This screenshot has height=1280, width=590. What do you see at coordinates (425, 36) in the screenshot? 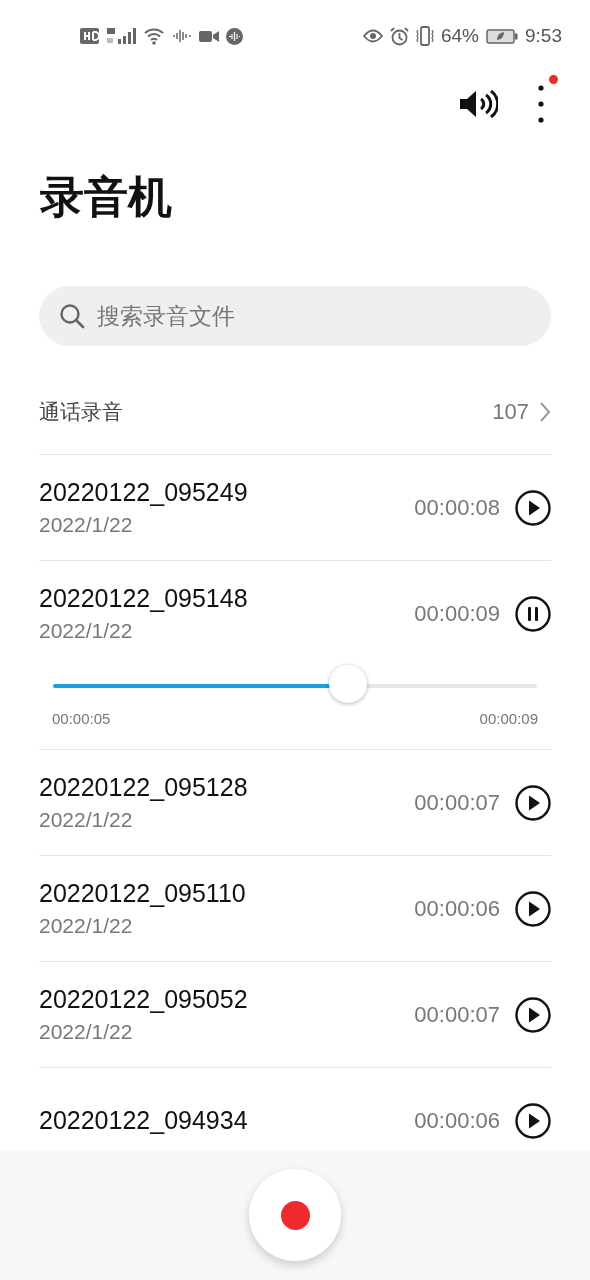
I see `vibrate-icon` at bounding box center [425, 36].